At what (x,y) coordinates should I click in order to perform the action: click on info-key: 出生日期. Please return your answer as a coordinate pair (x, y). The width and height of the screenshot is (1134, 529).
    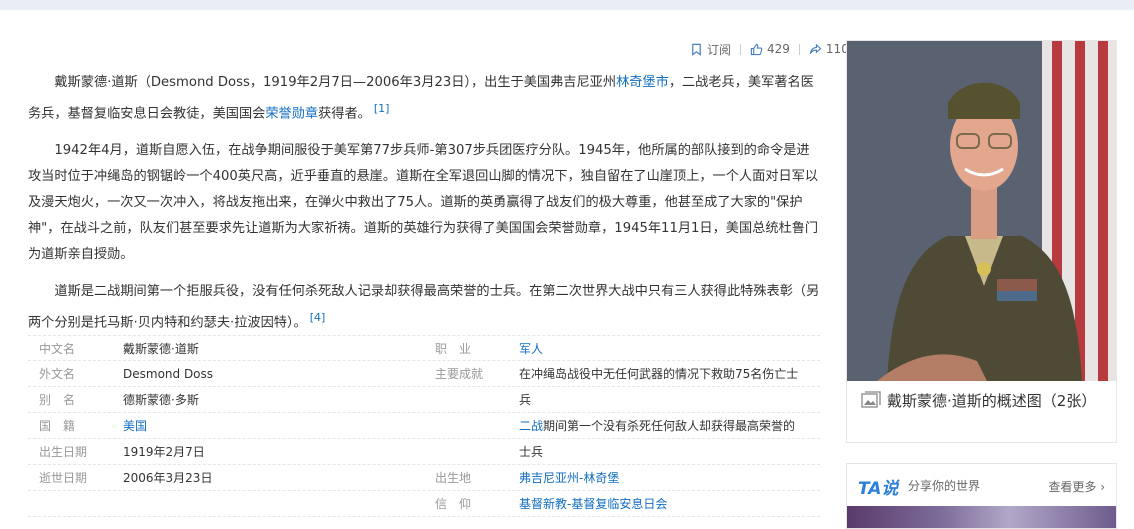
    Looking at the image, I should click on (63, 452).